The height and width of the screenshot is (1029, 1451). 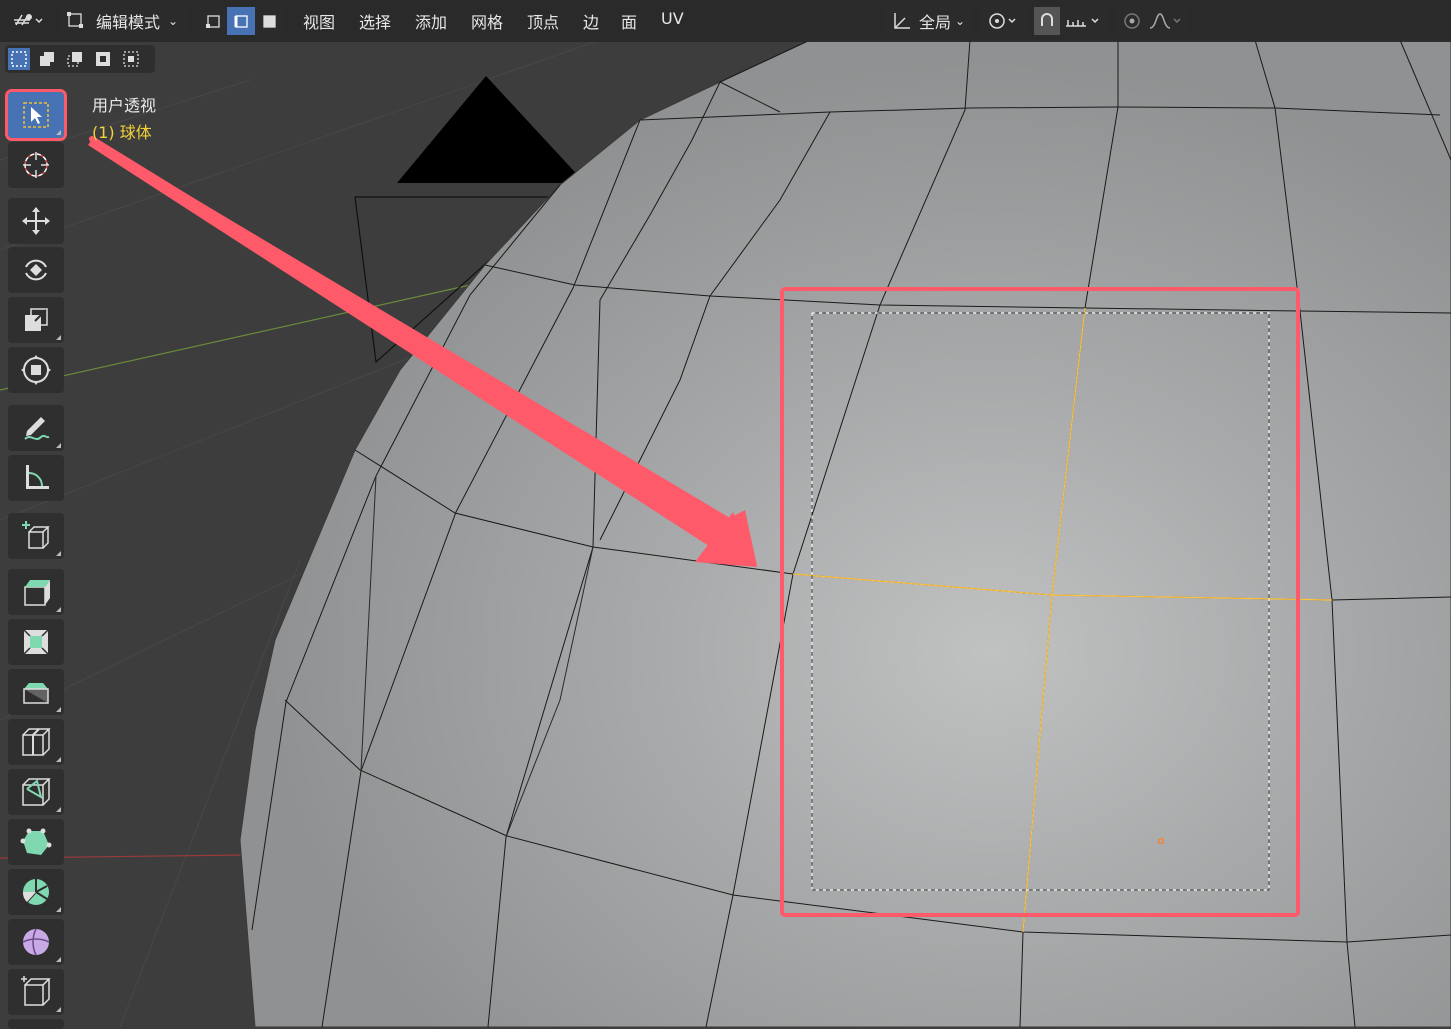 I want to click on bevel-icon, so click(x=36, y=693).